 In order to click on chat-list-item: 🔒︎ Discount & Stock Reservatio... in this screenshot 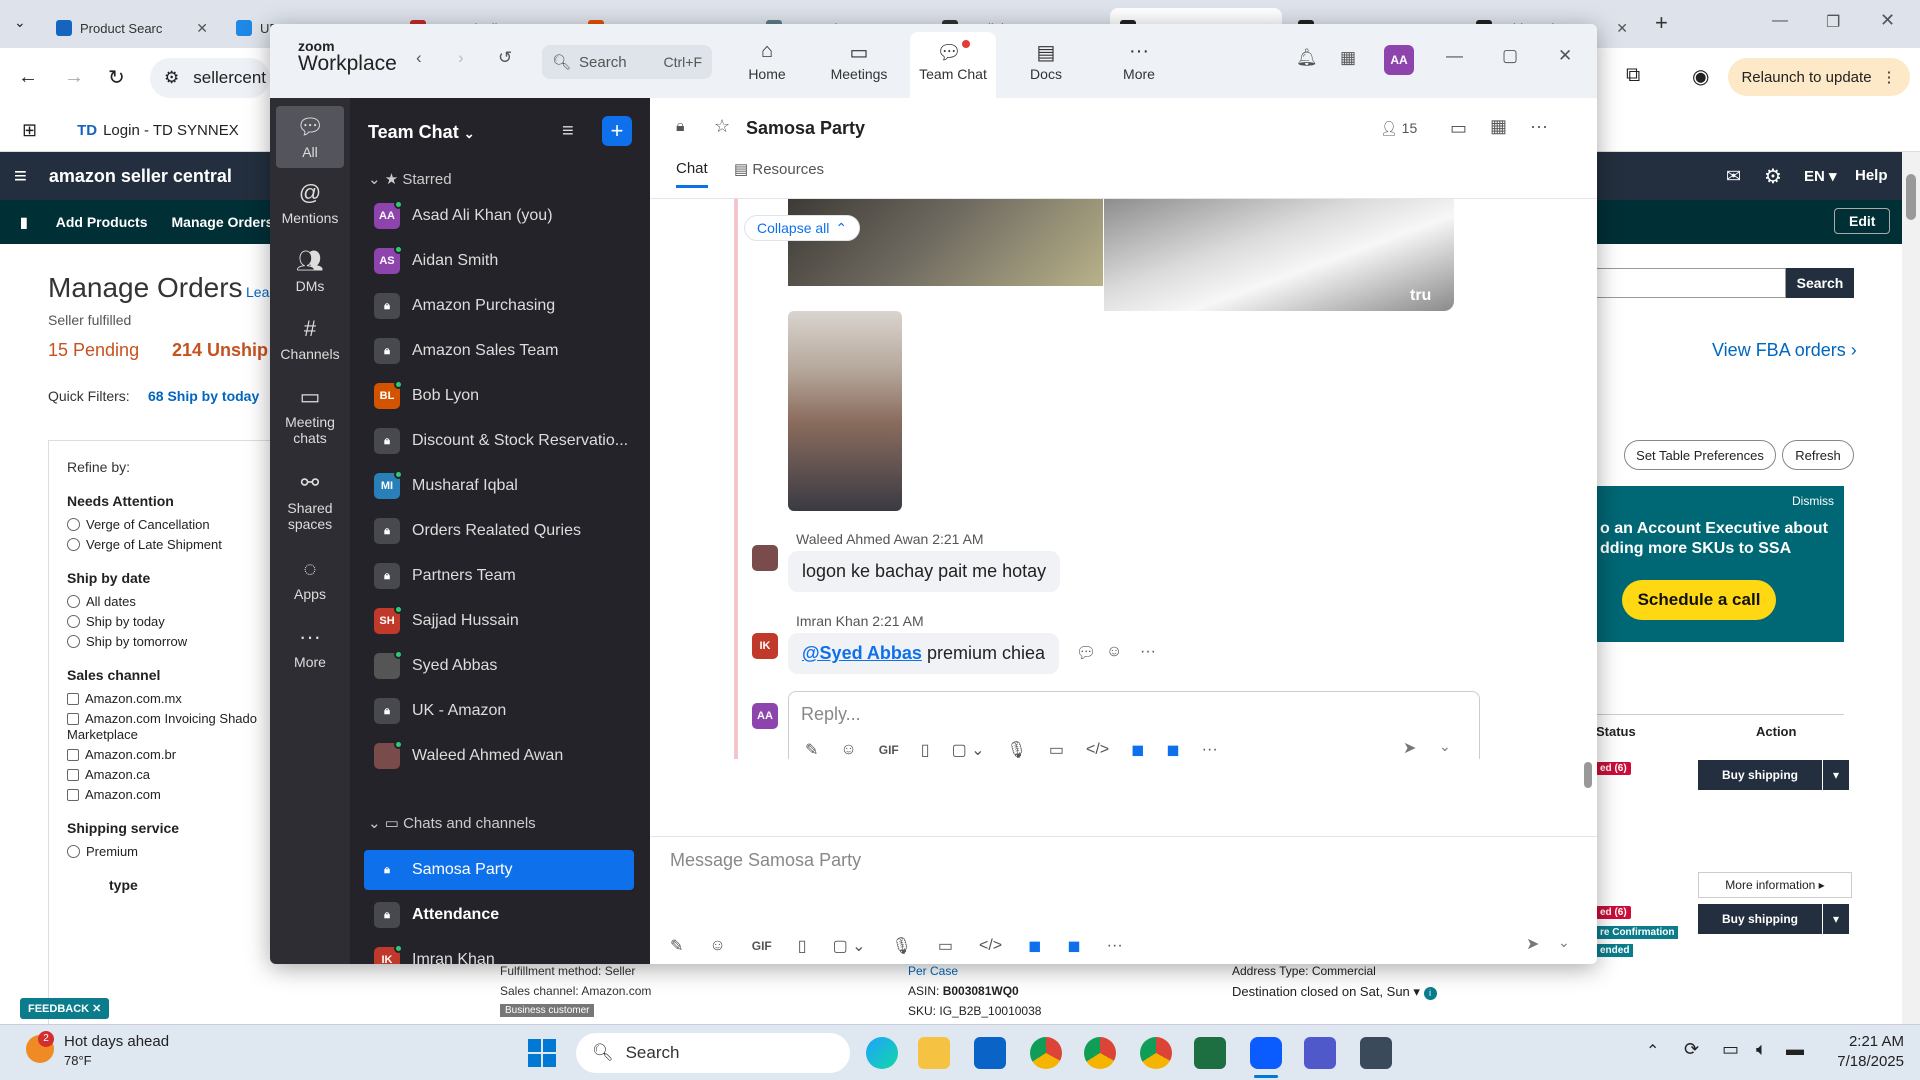, I will do `click(499, 441)`.